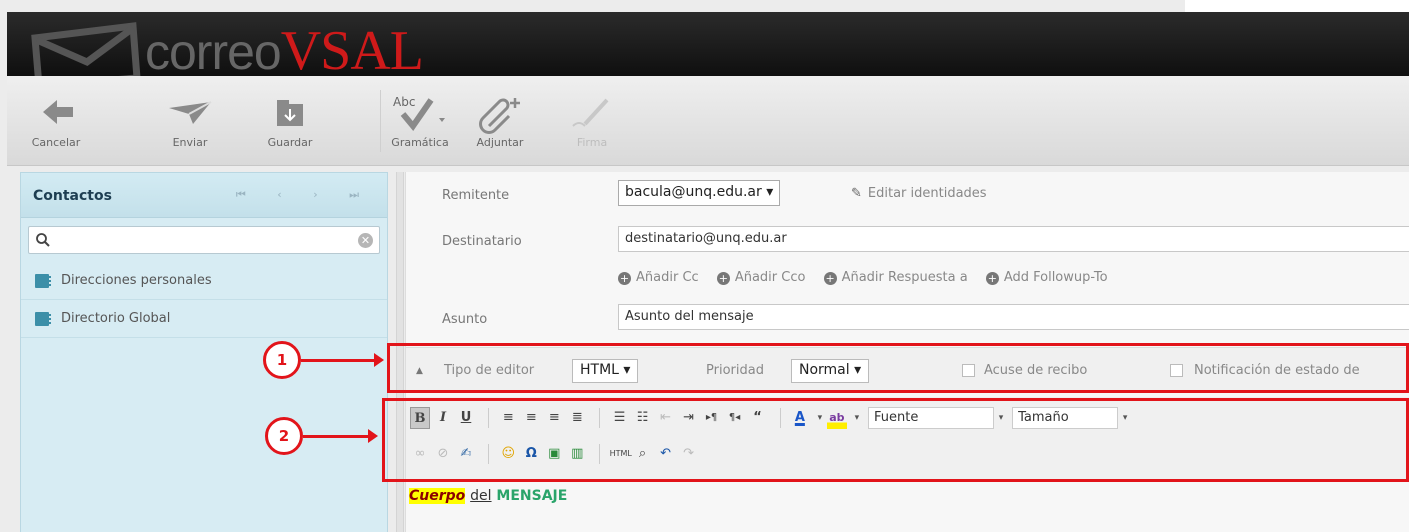 This screenshot has width=1409, height=532. What do you see at coordinates (304, 195) in the screenshot?
I see `contacts-pager: ⏮ ‹ › ⏭` at bounding box center [304, 195].